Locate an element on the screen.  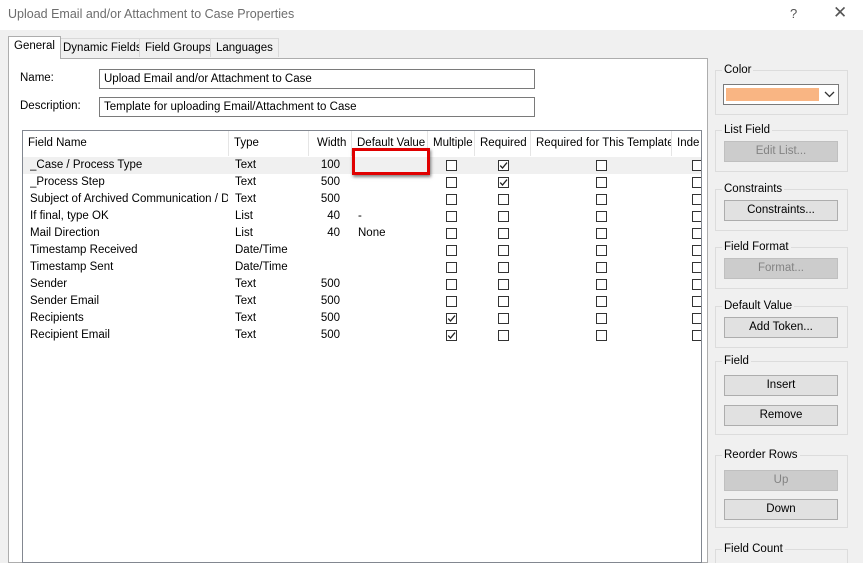
table-row: Sender Email Text 500 is located at coordinates (362, 301).